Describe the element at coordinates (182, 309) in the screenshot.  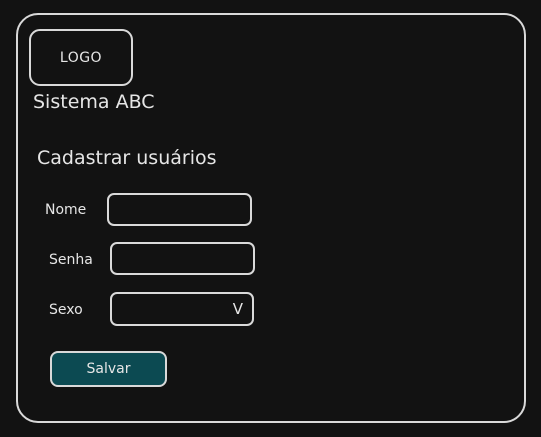
I see `sexo-select: V` at that location.